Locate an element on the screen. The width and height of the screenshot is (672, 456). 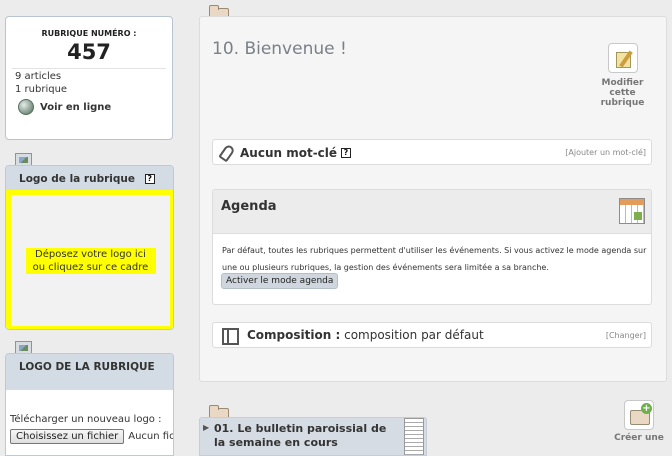
create-rubrique-label: Créer une is located at coordinates (639, 438).